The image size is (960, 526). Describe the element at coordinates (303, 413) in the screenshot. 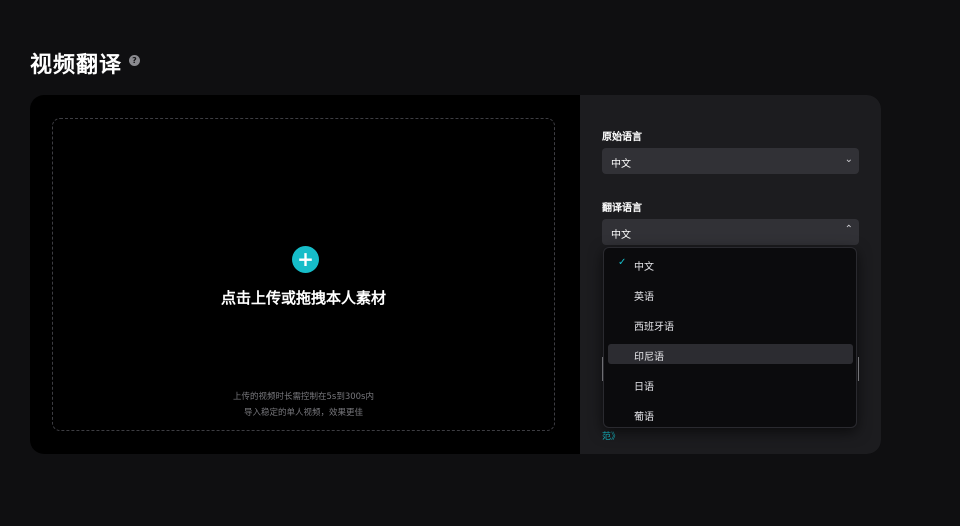

I see `upload-hint-tip: 导入稳定的单人视频，效果更佳` at that location.